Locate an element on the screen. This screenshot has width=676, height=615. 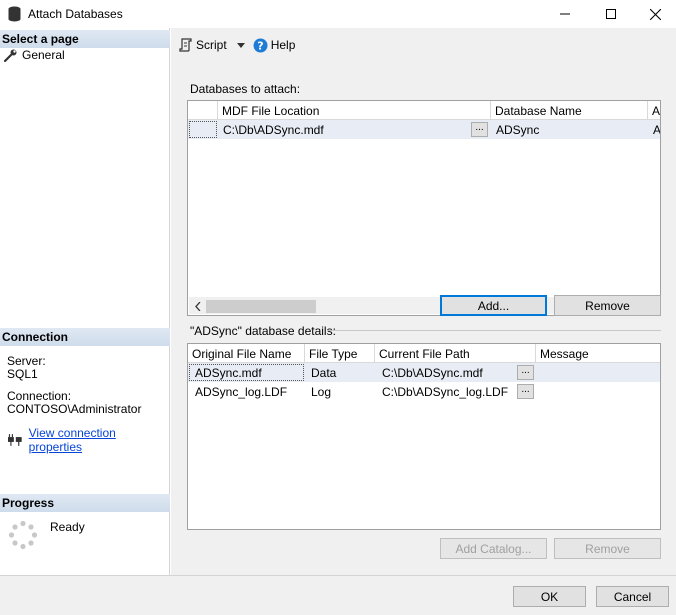
progress-spinner-icon is located at coordinates (23, 535).